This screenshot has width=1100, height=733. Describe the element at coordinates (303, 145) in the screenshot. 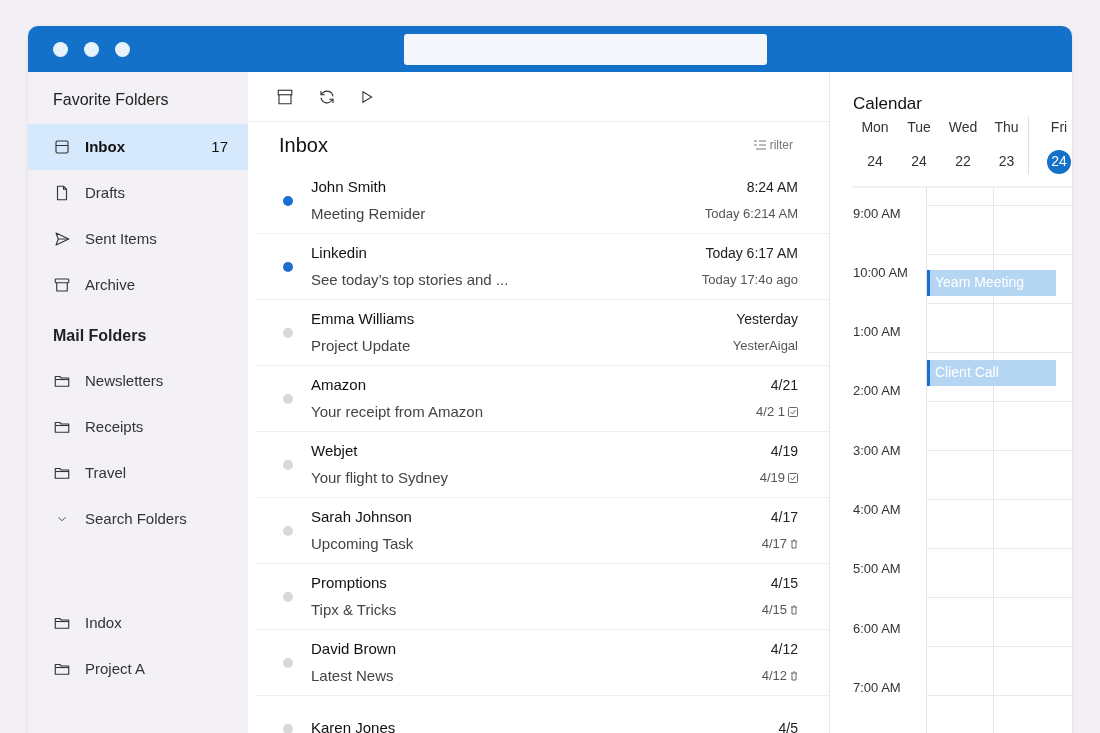

I see `list-title: Inbox` at that location.